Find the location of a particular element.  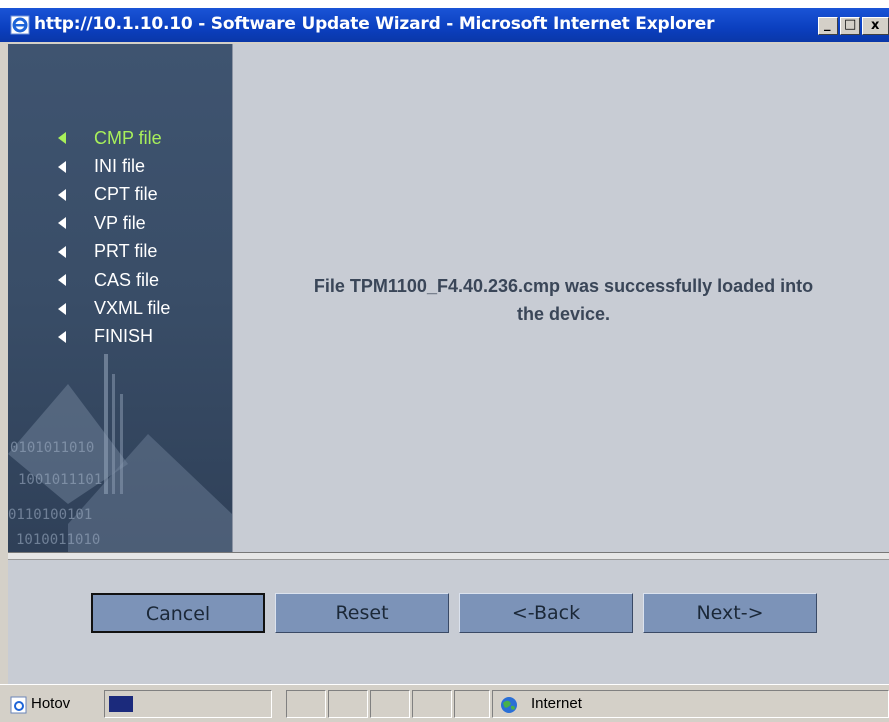

step-label: VXML file is located at coordinates (132, 308).